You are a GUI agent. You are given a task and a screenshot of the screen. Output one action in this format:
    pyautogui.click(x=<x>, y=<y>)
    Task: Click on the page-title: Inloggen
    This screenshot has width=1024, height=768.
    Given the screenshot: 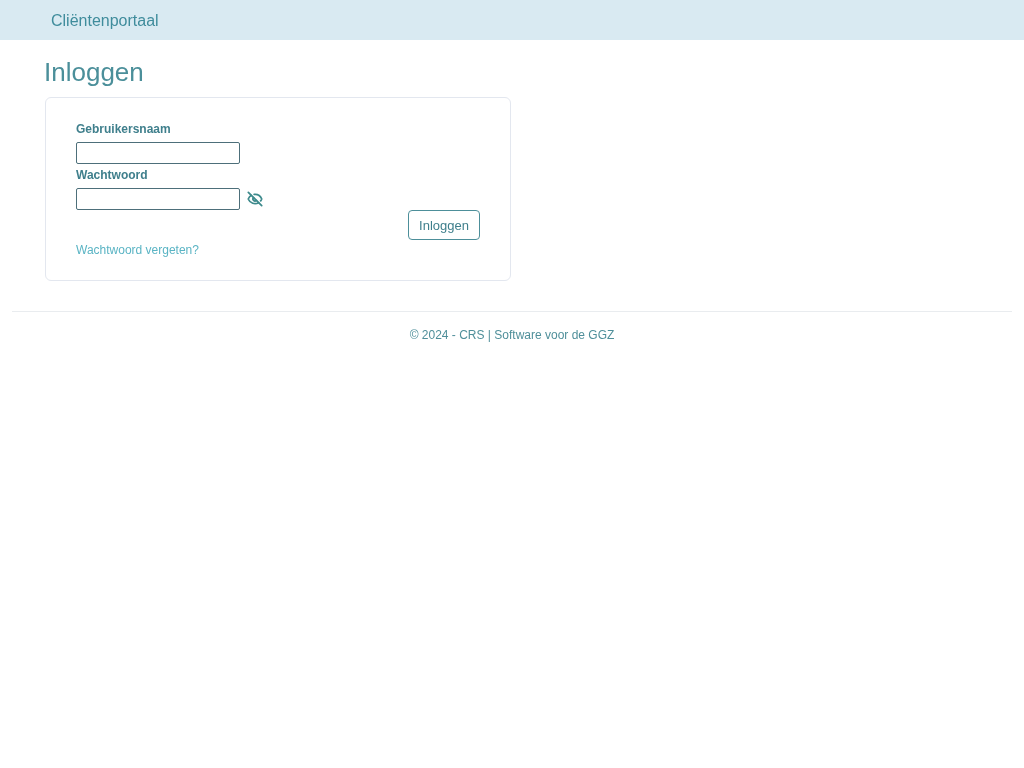 What is the action you would take?
    pyautogui.click(x=94, y=72)
    